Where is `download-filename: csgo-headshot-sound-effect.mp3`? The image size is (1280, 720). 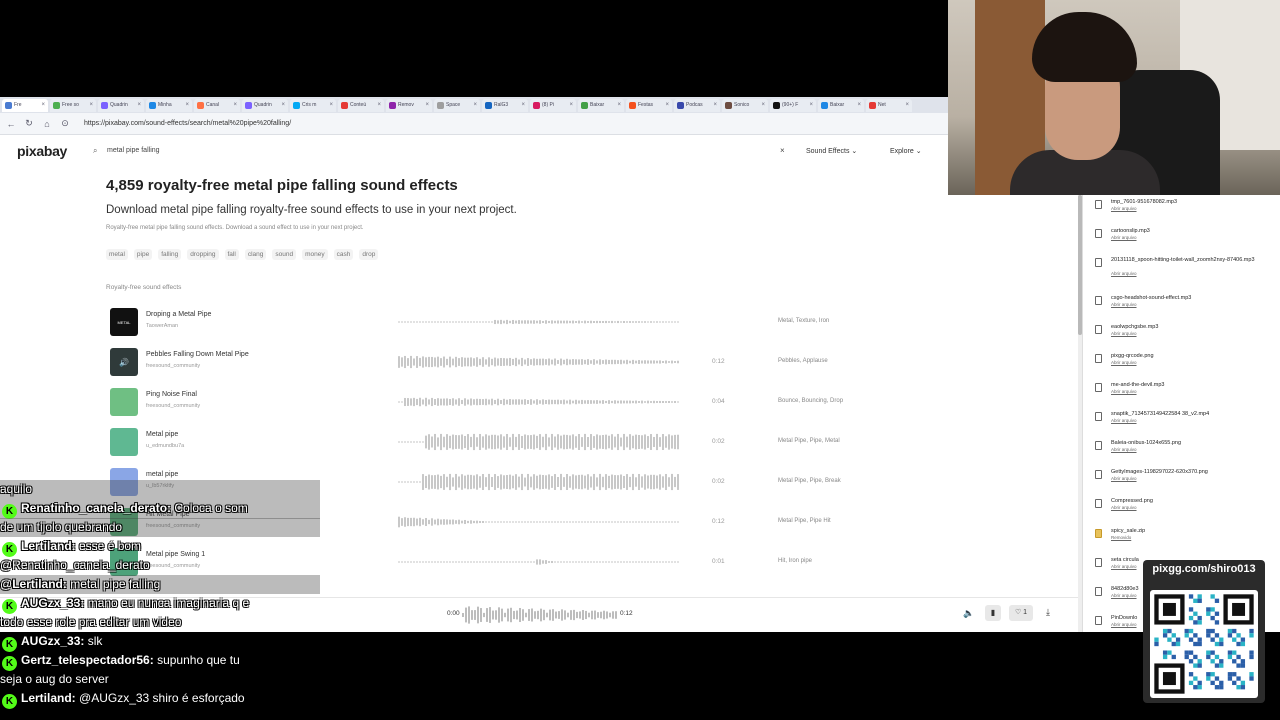 download-filename: csgo-headshot-sound-effect.mp3 is located at coordinates (1151, 298).